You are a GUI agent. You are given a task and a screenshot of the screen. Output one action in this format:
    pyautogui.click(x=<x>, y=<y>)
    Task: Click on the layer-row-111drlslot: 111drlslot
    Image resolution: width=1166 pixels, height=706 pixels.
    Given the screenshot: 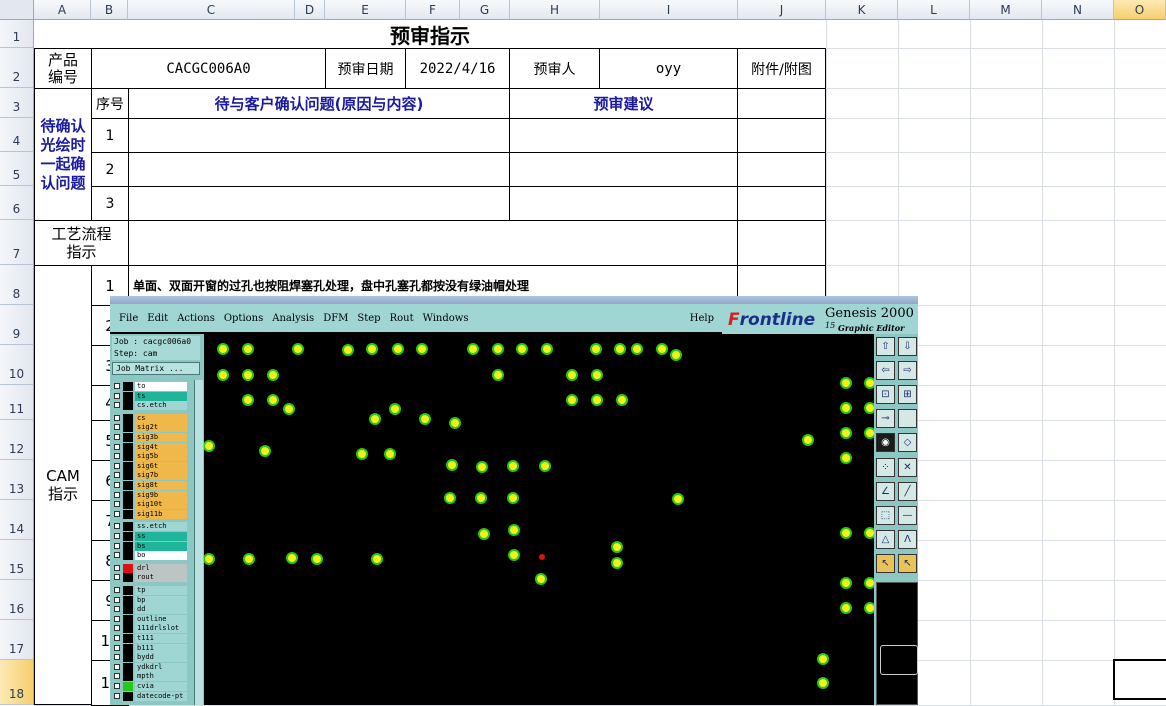 What is the action you would take?
    pyautogui.click(x=153, y=629)
    